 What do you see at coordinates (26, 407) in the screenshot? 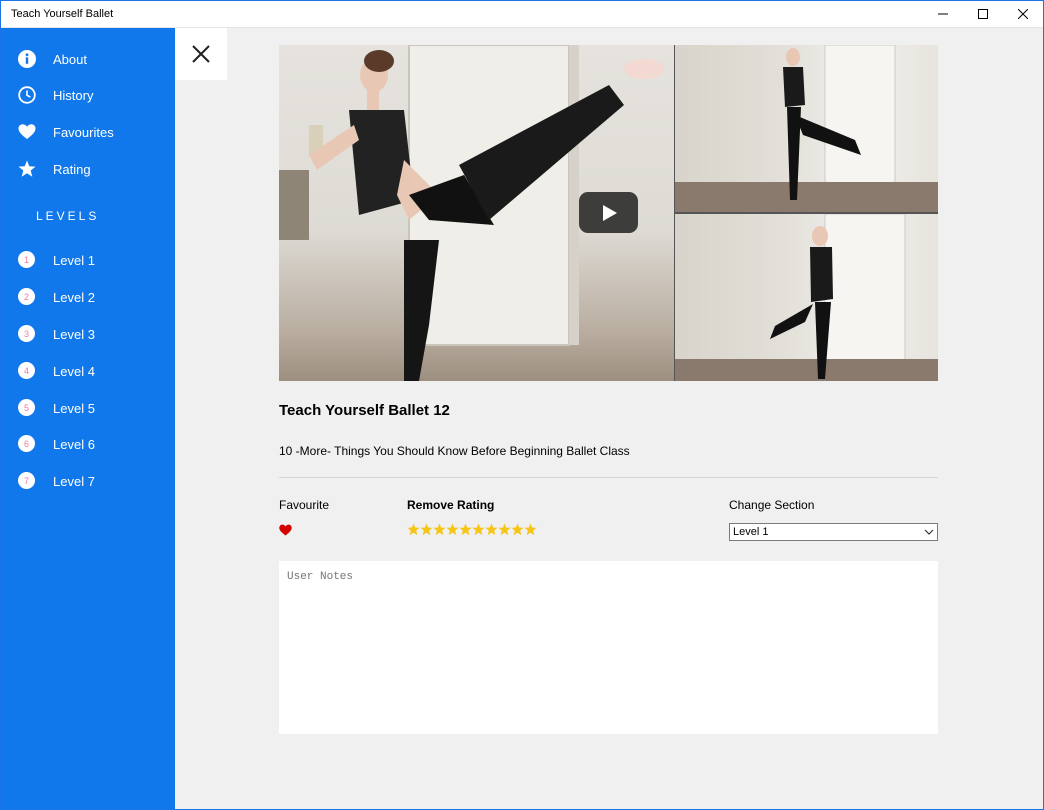
I see `level-number-badge: 5` at bounding box center [26, 407].